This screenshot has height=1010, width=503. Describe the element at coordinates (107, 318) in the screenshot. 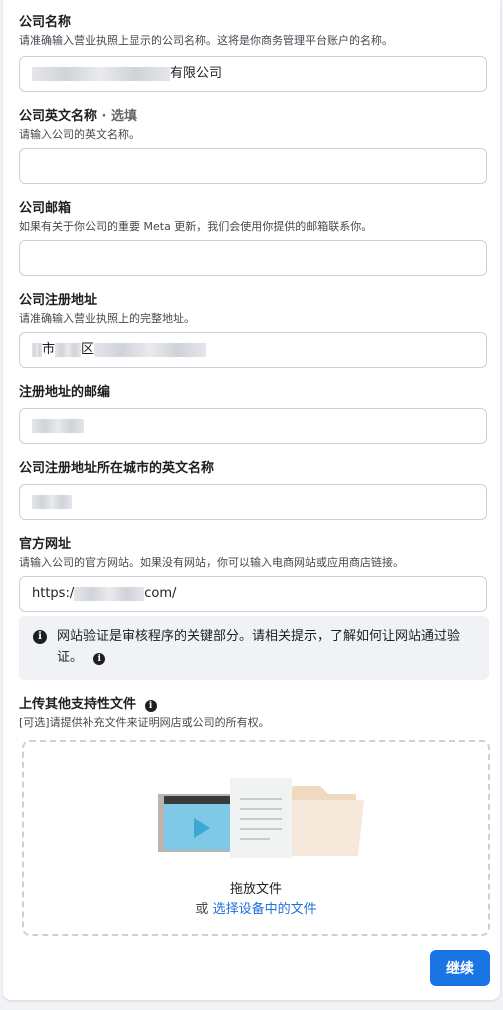

I see `registered-address-hint: 请准确输入营业执照上的完整地址。` at that location.